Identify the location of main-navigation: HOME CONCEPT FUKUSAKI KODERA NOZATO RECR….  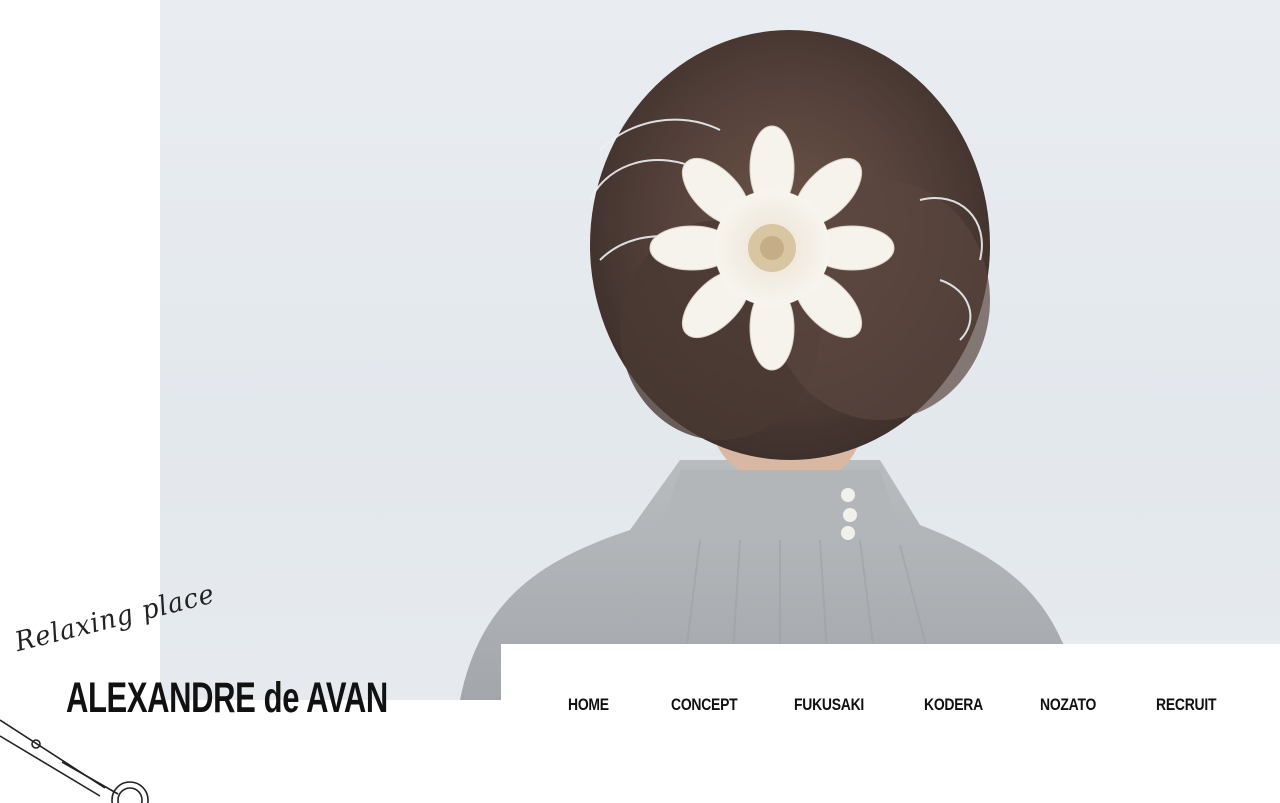
(890, 704).